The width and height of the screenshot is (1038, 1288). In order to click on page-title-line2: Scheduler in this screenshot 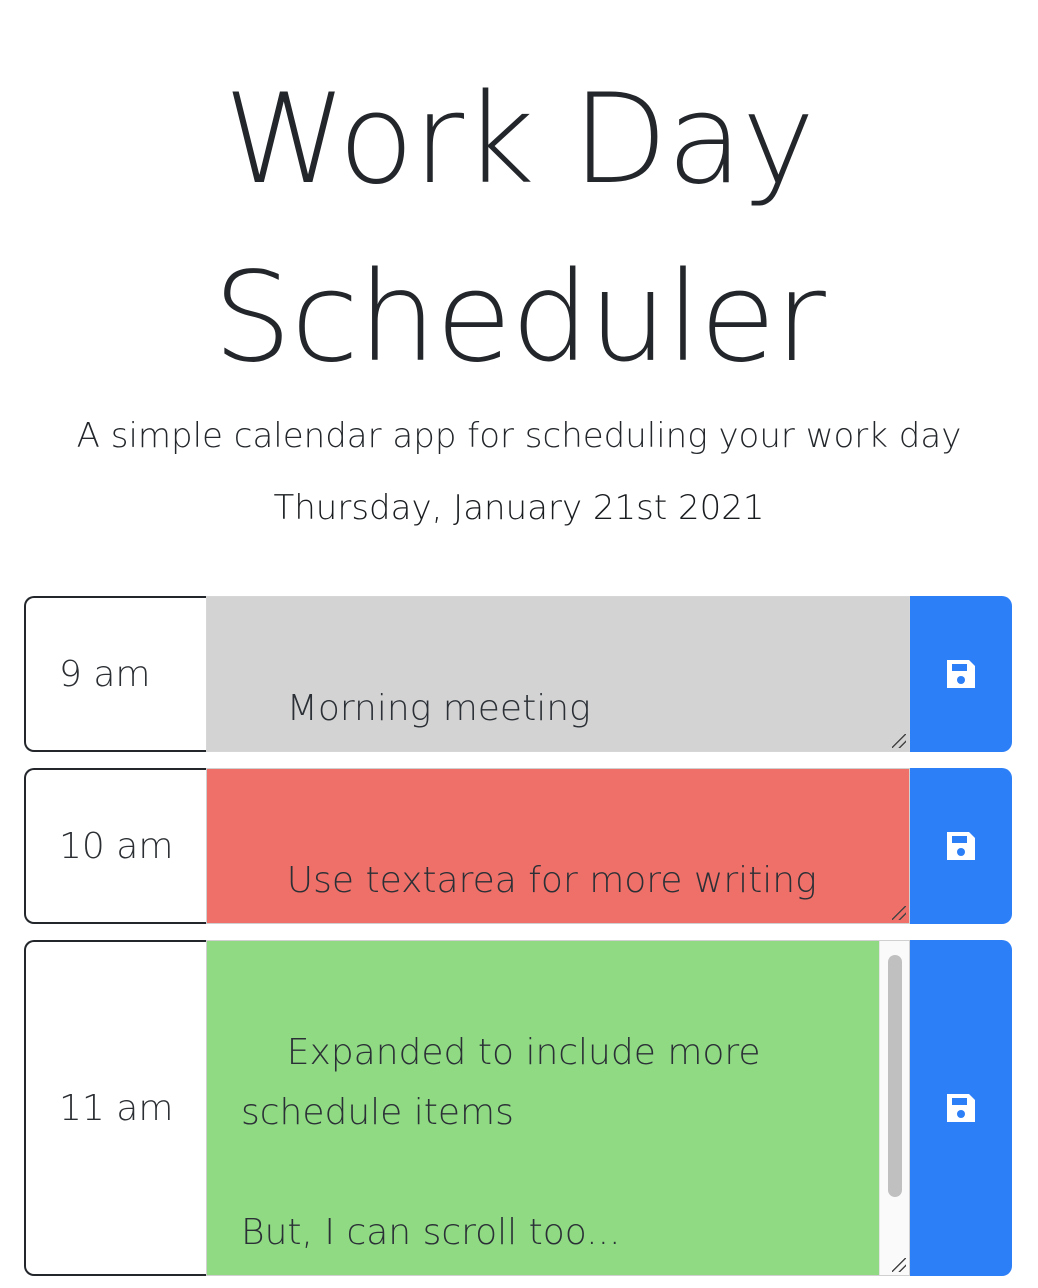, I will do `click(519, 318)`.